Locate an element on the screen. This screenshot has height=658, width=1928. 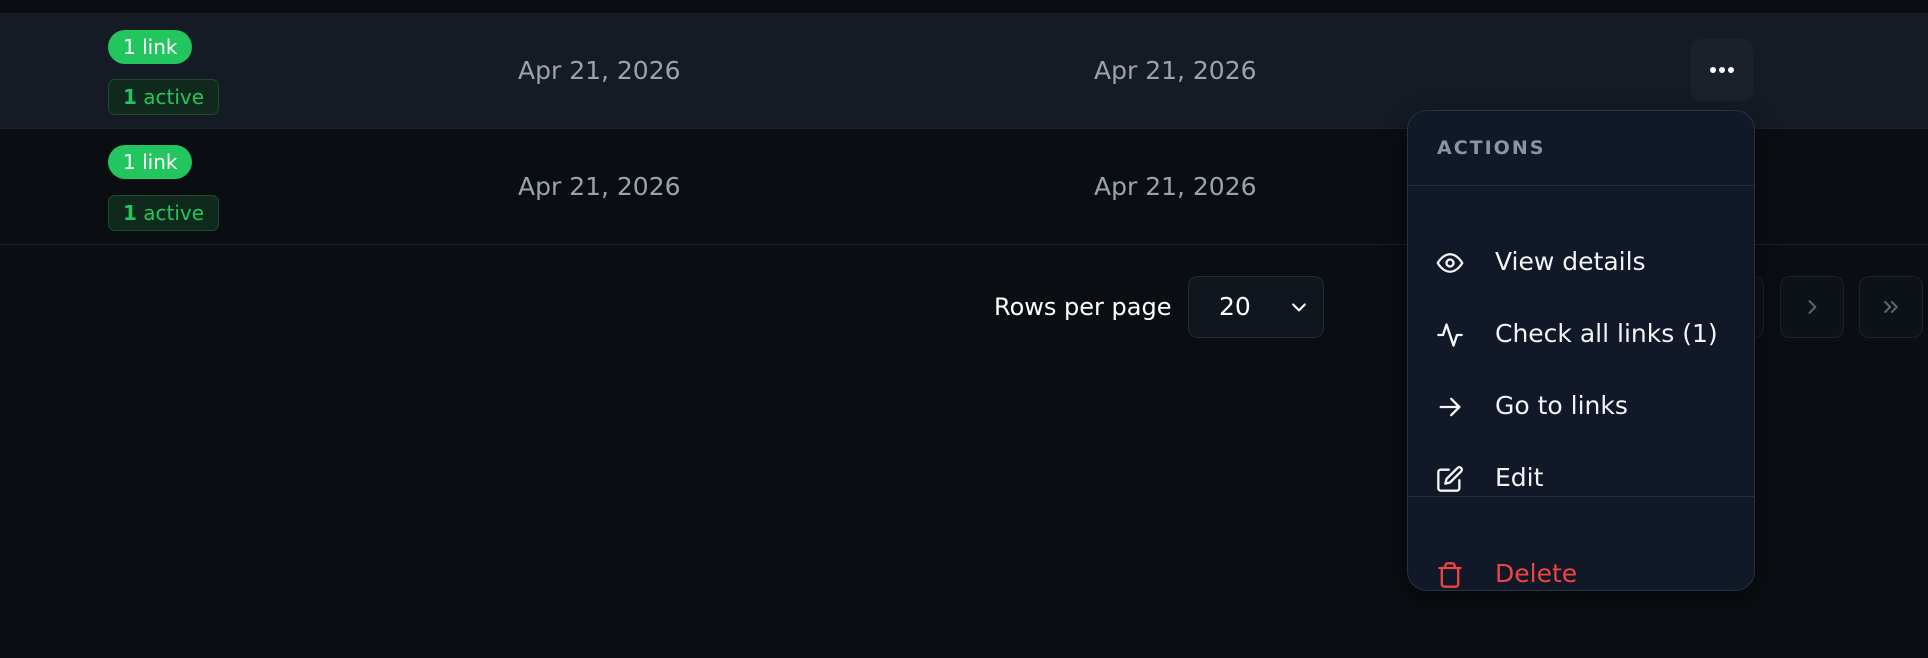
arrow-right-icon is located at coordinates (1450, 407).